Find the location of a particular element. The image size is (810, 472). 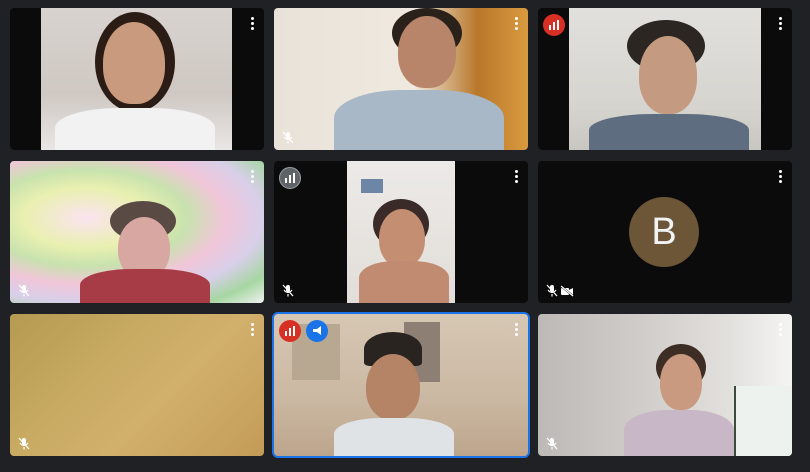

participant-tile-6: B is located at coordinates (665, 232).